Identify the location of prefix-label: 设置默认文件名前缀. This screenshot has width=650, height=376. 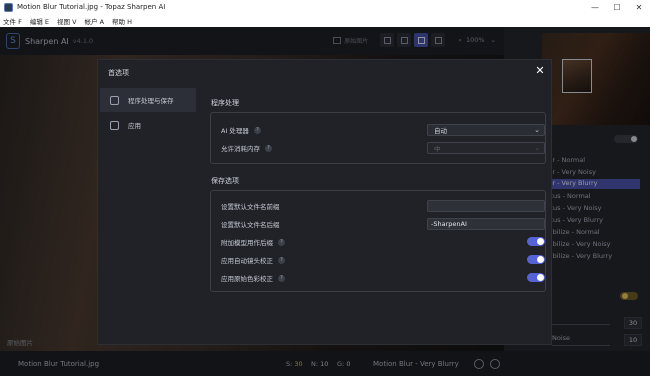
(250, 207).